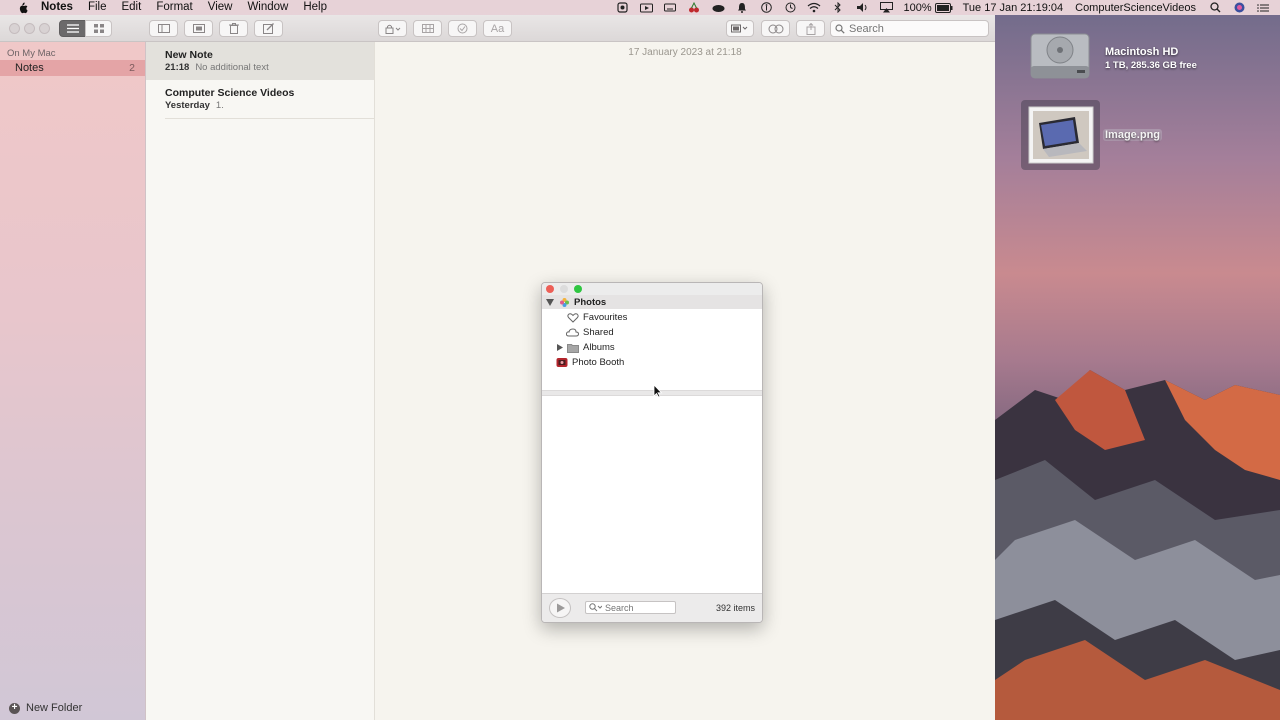 Image resolution: width=1280 pixels, height=720 pixels. Describe the element at coordinates (230, 93) in the screenshot. I see `note-title: Computer Science Videos` at that location.